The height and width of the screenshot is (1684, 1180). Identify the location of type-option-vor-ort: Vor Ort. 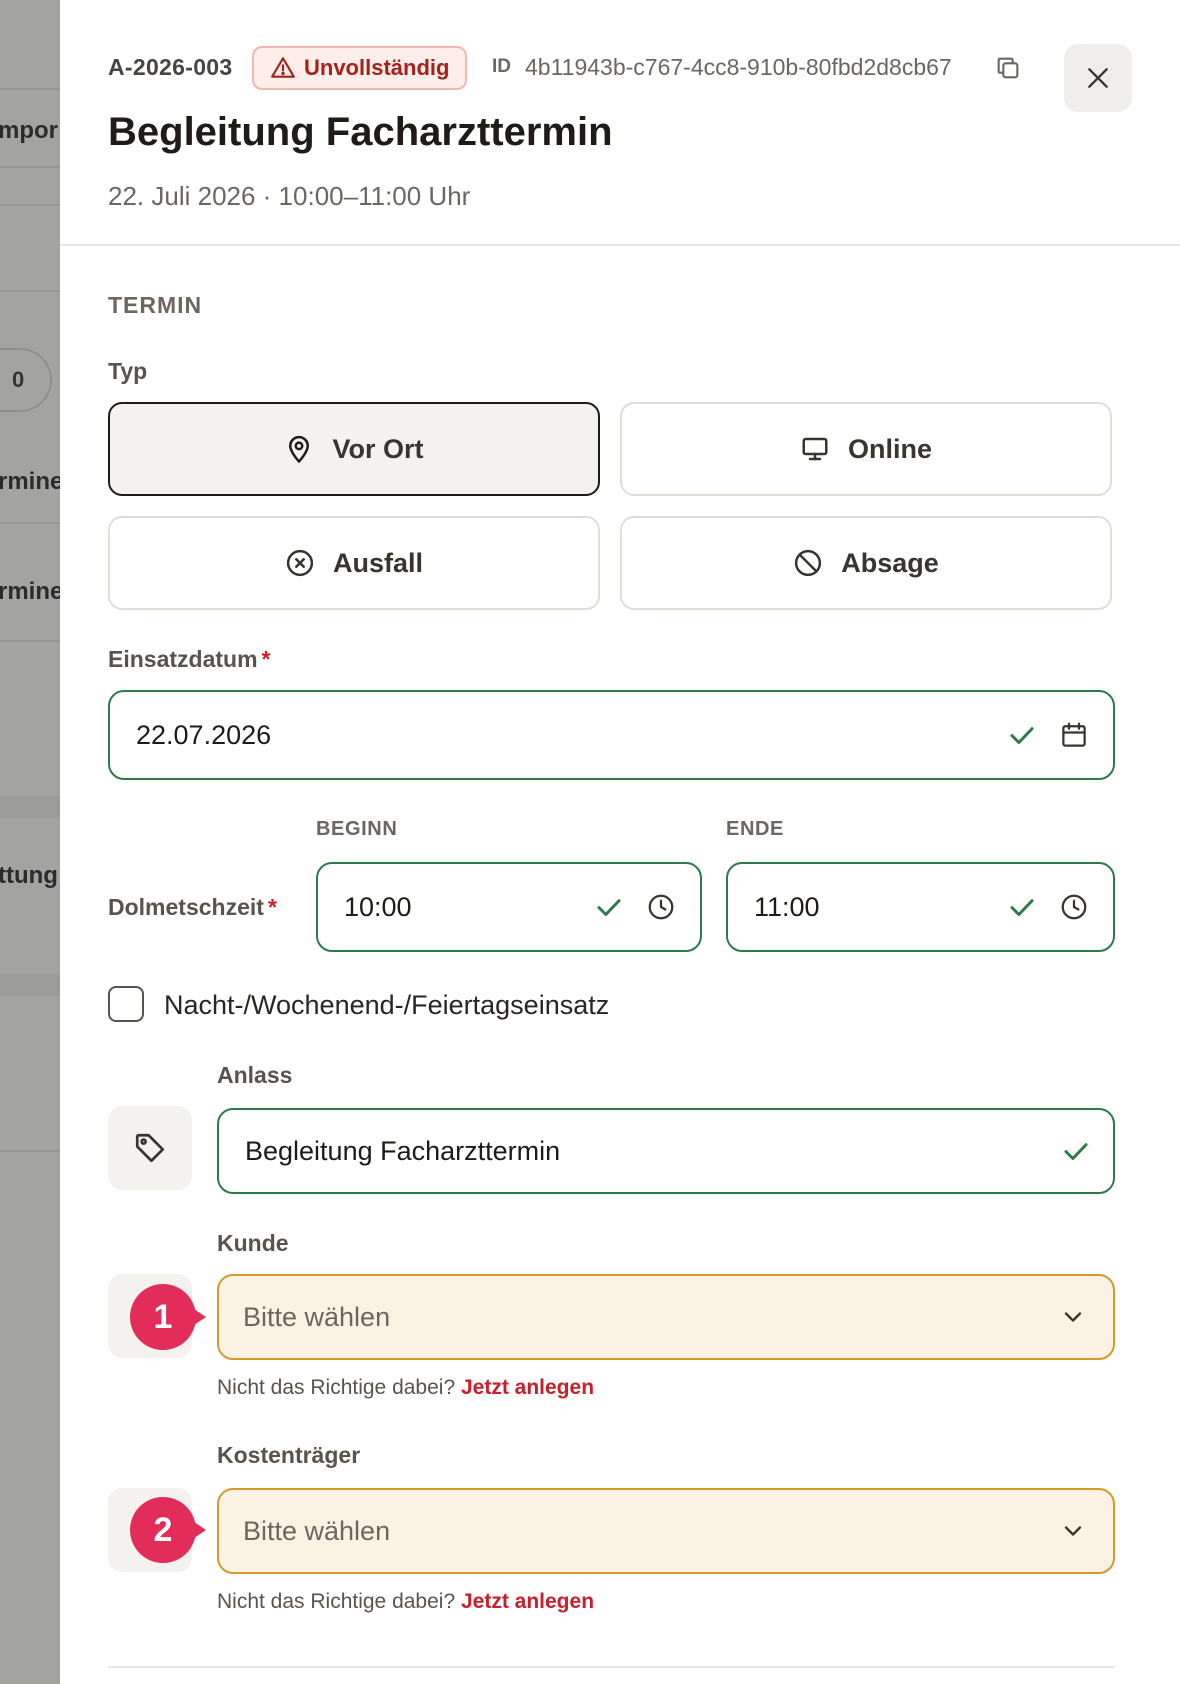
(354, 449).